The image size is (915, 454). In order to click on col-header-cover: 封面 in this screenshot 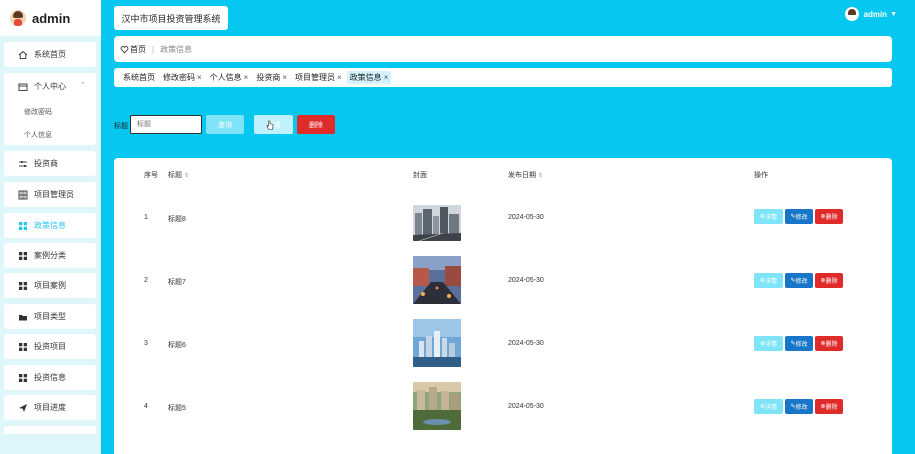, I will do `click(420, 175)`.